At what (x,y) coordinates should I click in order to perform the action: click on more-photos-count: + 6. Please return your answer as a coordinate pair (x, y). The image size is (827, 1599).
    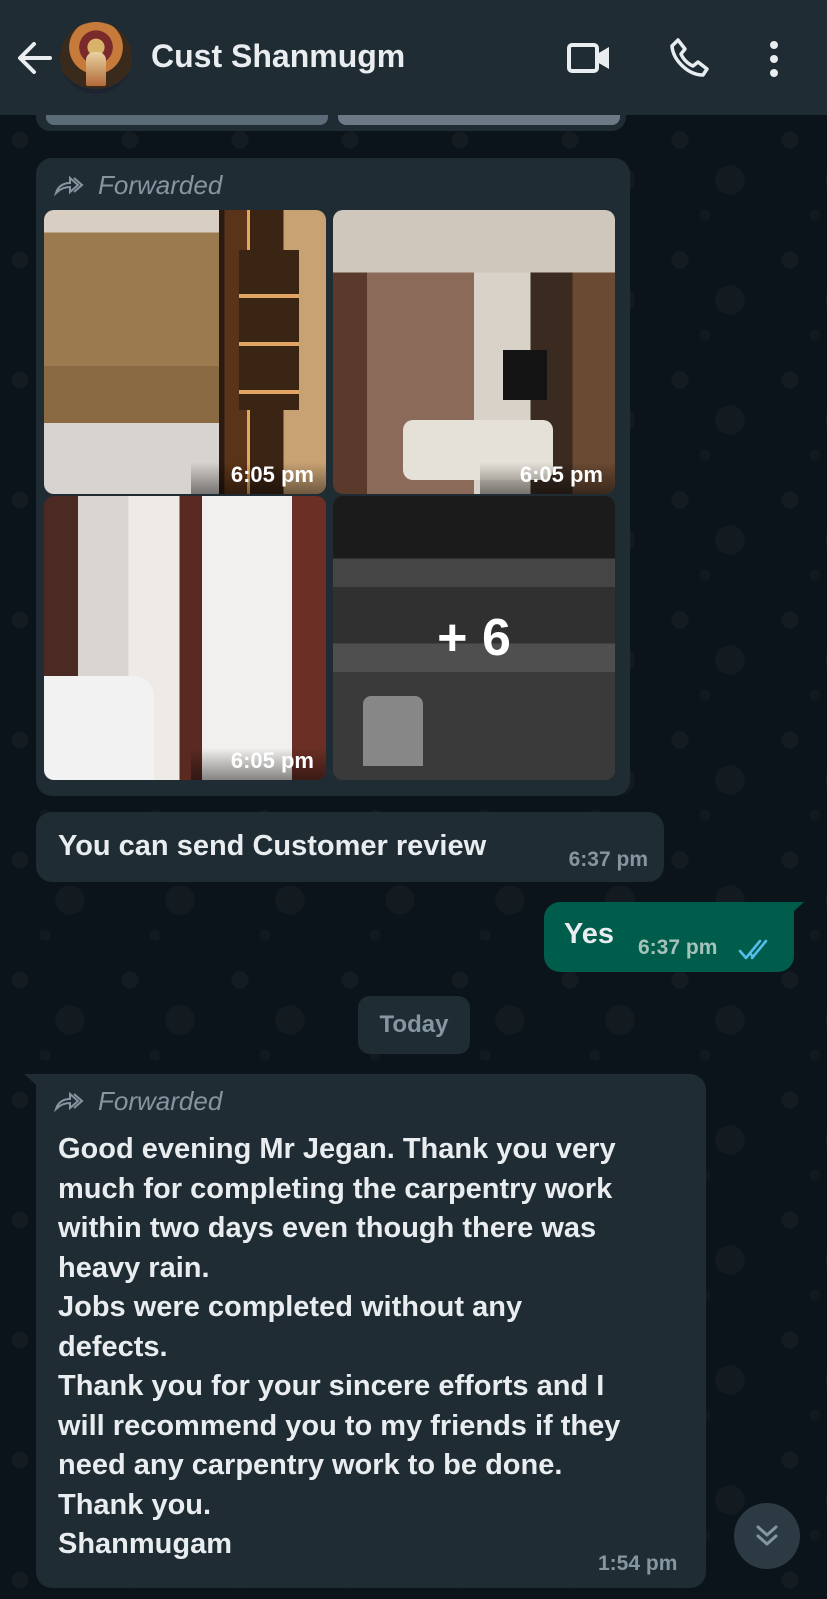
    Looking at the image, I should click on (474, 638).